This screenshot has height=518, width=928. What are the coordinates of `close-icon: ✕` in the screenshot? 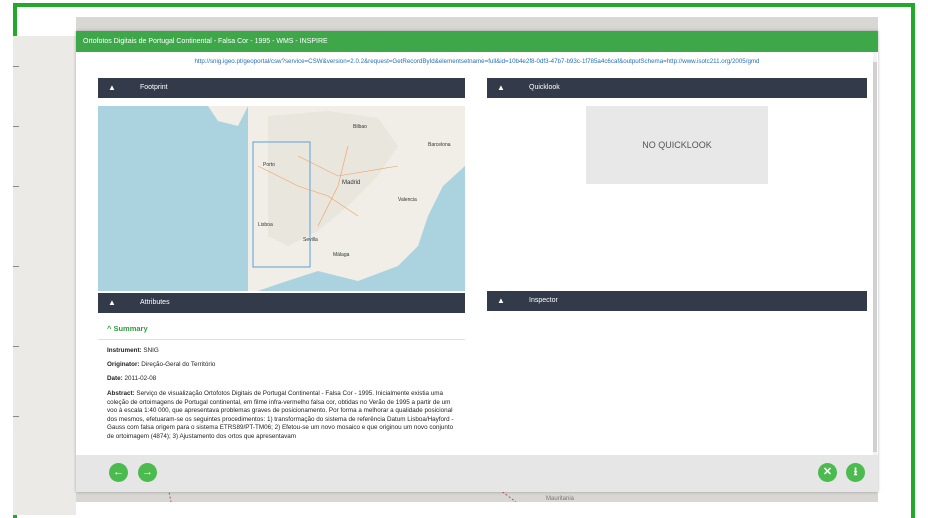 It's located at (827, 472).